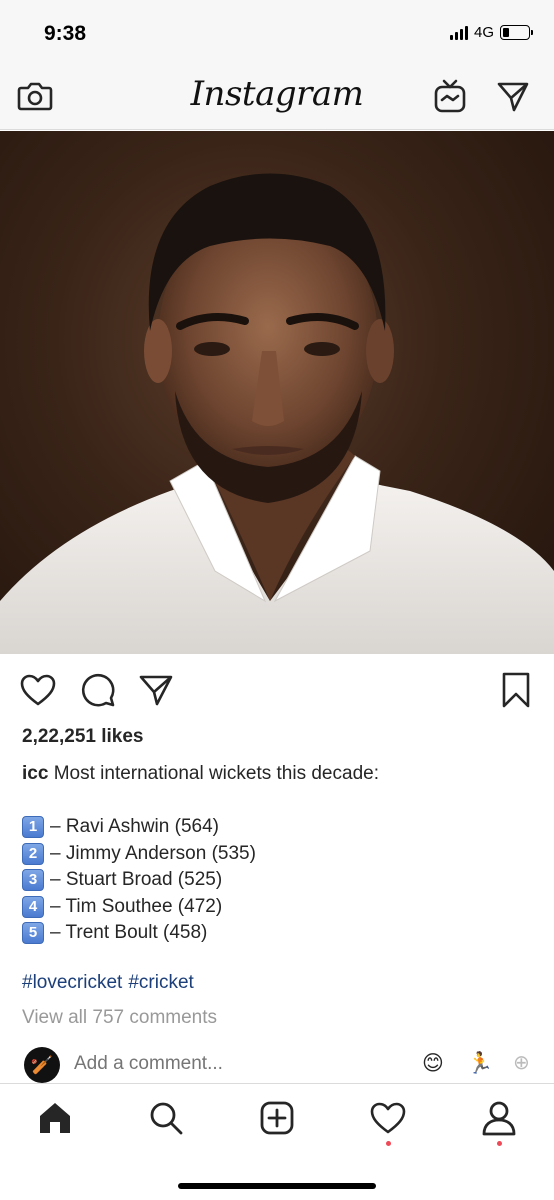 The height and width of the screenshot is (1200, 554). I want to click on app-header: Instagram, so click(277, 97).